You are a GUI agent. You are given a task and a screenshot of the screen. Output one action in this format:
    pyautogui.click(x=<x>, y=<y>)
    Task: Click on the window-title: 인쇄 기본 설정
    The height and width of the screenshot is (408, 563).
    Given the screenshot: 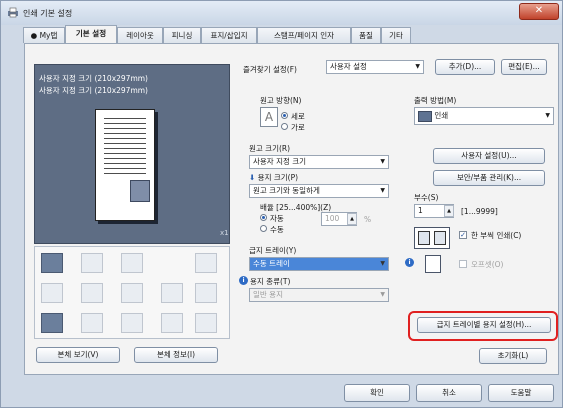 What is the action you would take?
    pyautogui.click(x=48, y=13)
    